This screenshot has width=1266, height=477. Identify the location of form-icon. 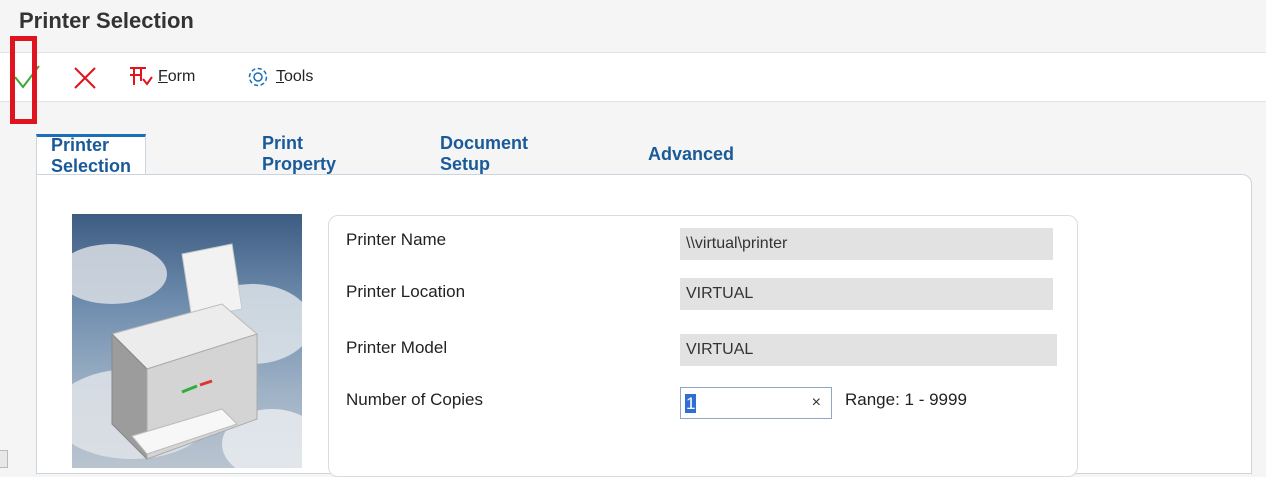
(141, 76).